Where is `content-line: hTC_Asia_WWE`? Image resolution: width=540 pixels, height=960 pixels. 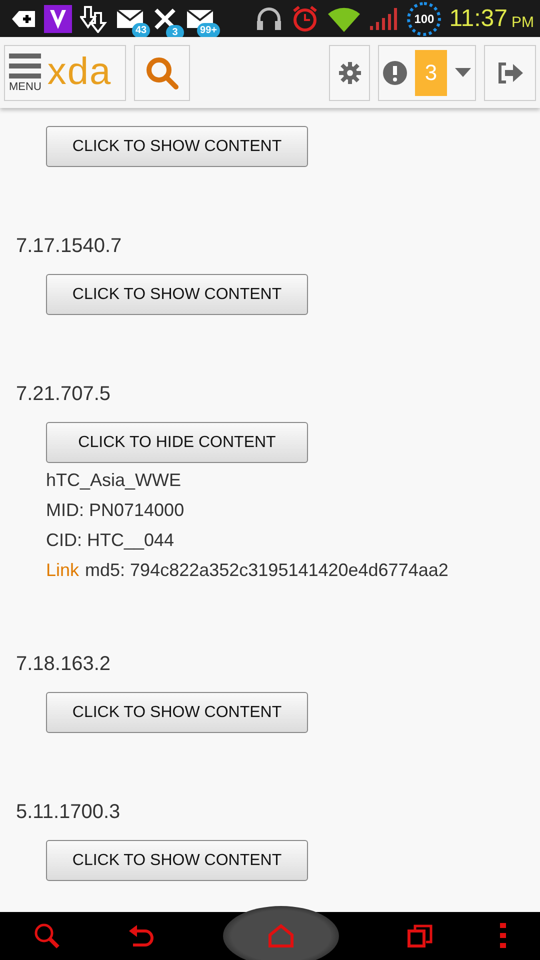 content-line: hTC_Asia_WWE is located at coordinates (114, 480).